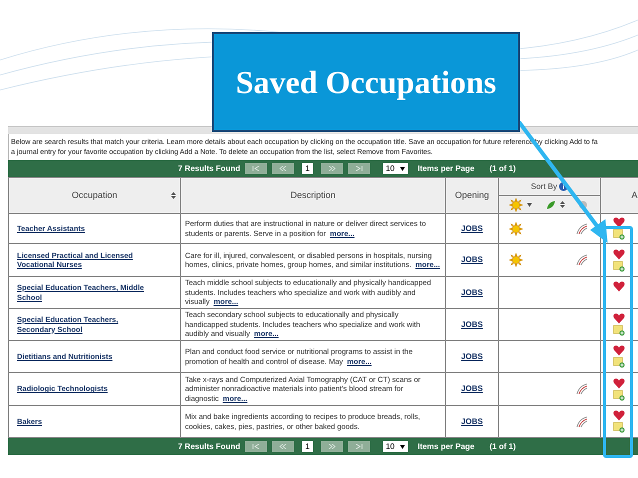 This screenshot has height=478, width=638. I want to click on callout-title: Saved Occupations, so click(366, 82).